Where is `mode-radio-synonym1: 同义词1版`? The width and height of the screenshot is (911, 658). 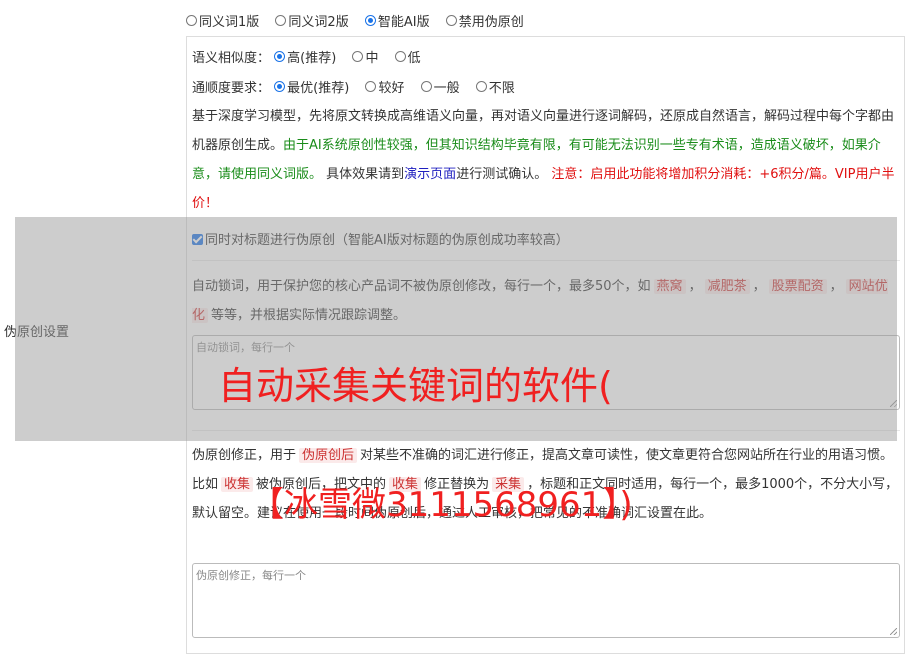 mode-radio-synonym1: 同义词1版 is located at coordinates (222, 20).